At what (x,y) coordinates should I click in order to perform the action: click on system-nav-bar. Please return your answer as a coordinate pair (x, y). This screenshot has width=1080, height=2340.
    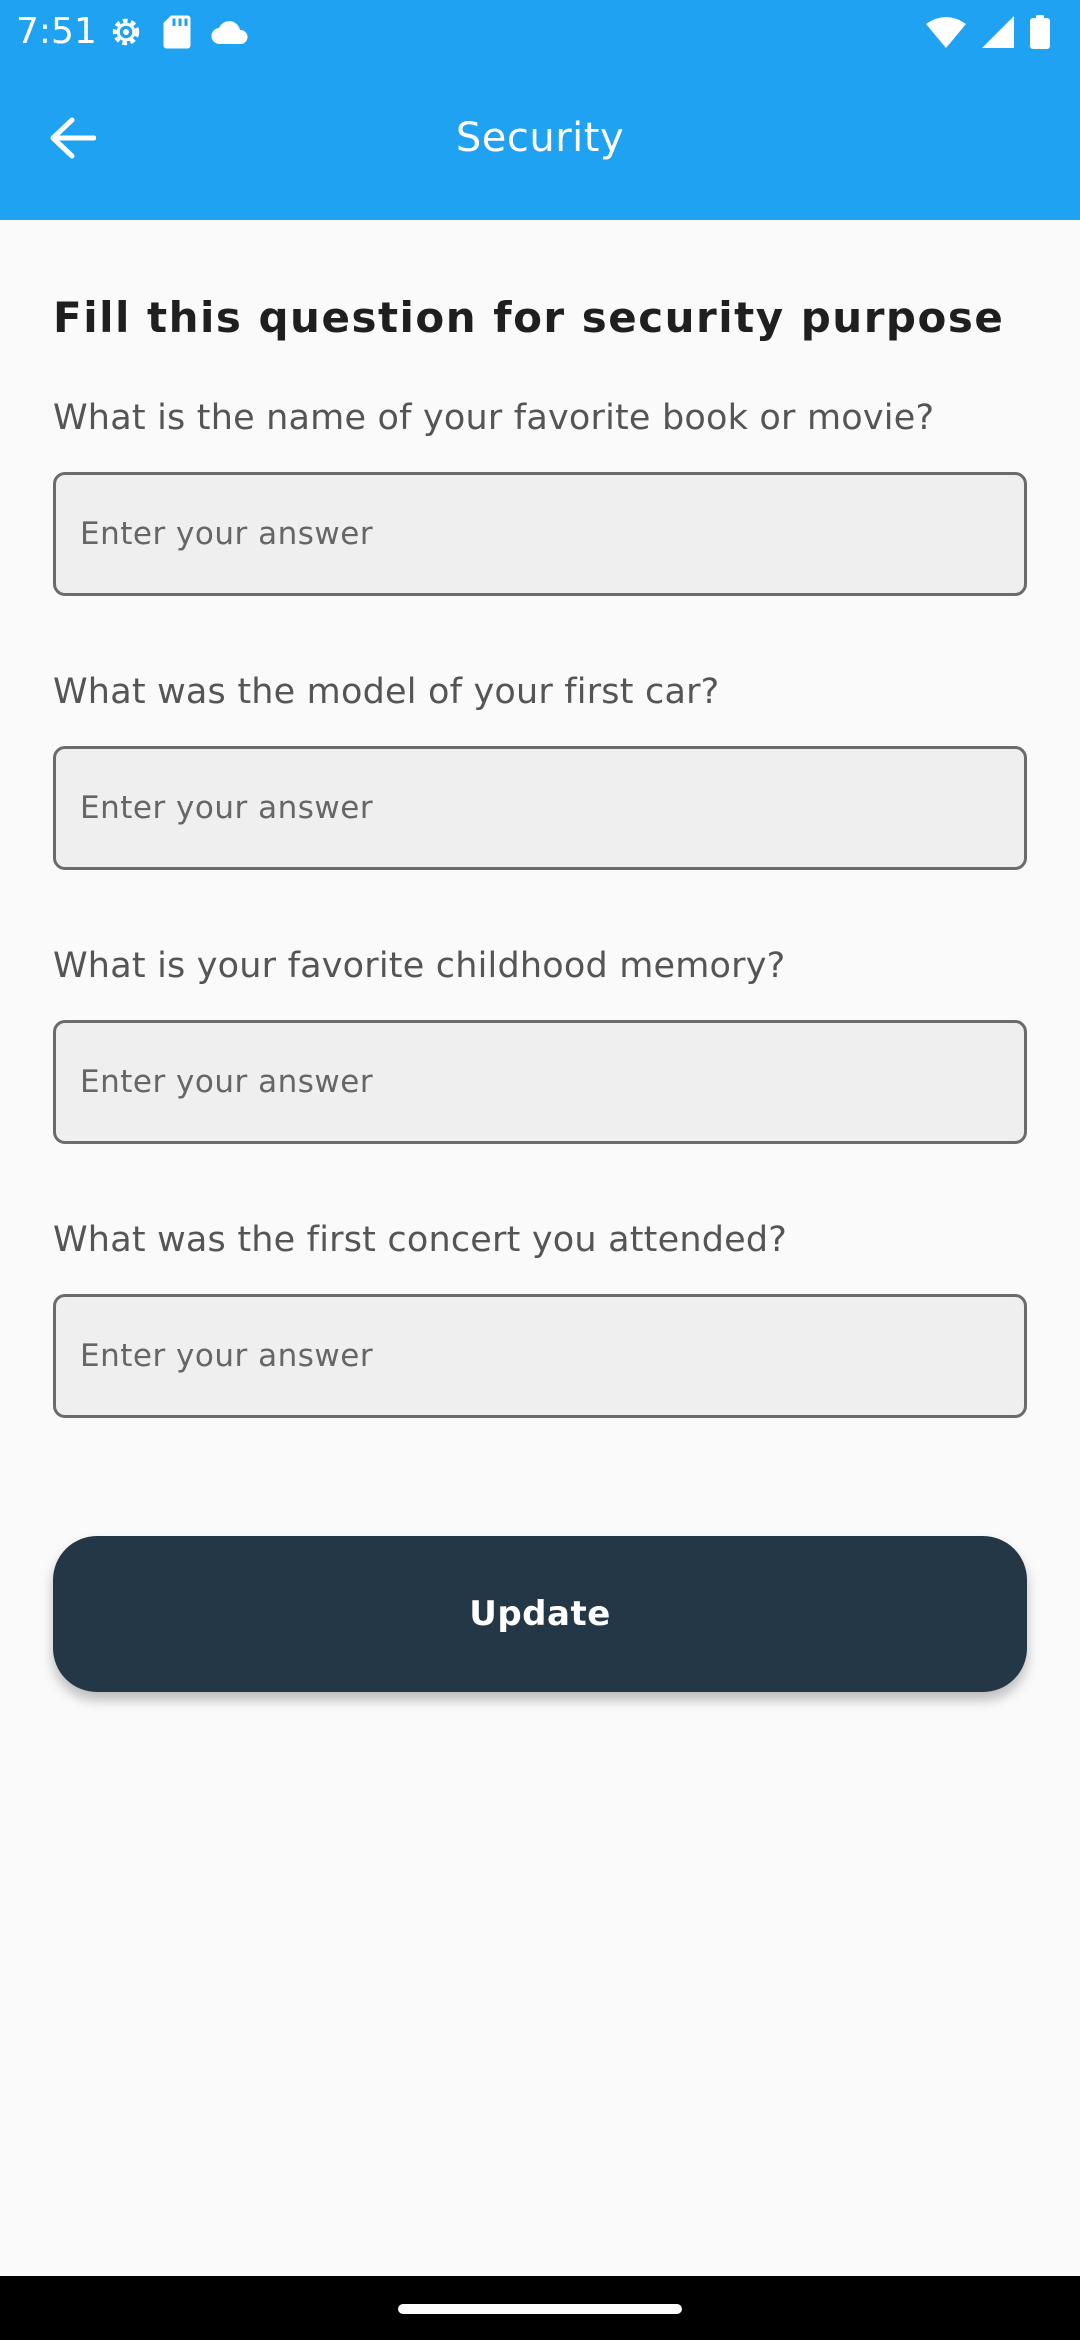
    Looking at the image, I should click on (540, 2308).